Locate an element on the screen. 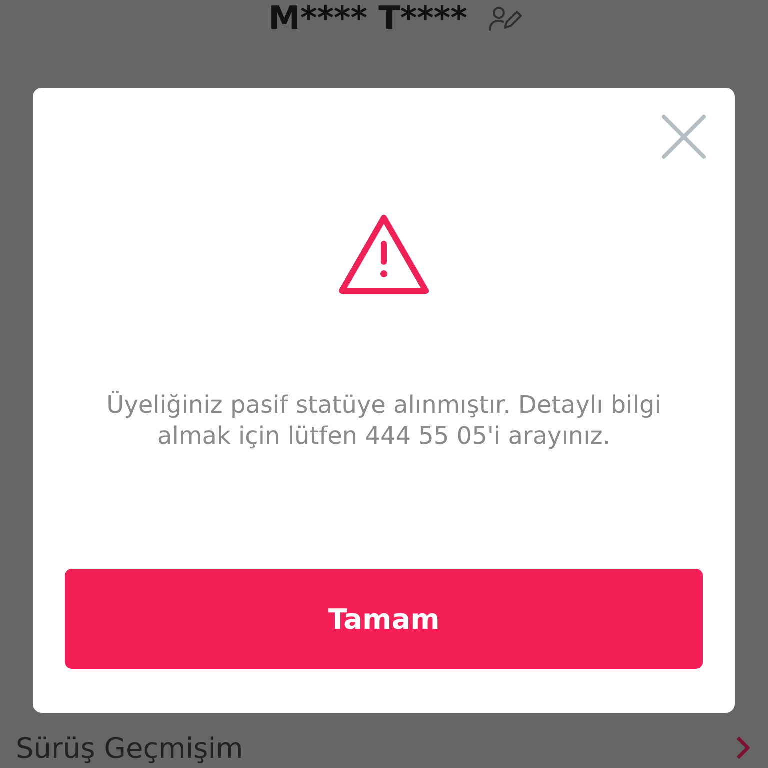 This screenshot has width=768, height=768. person-pencil-icon is located at coordinates (506, 18).